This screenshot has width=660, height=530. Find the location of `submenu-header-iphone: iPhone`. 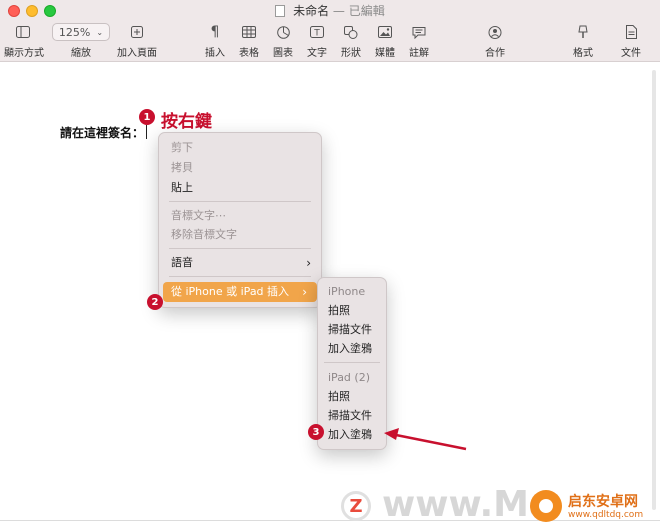

submenu-header-iphone: iPhone is located at coordinates (347, 291).